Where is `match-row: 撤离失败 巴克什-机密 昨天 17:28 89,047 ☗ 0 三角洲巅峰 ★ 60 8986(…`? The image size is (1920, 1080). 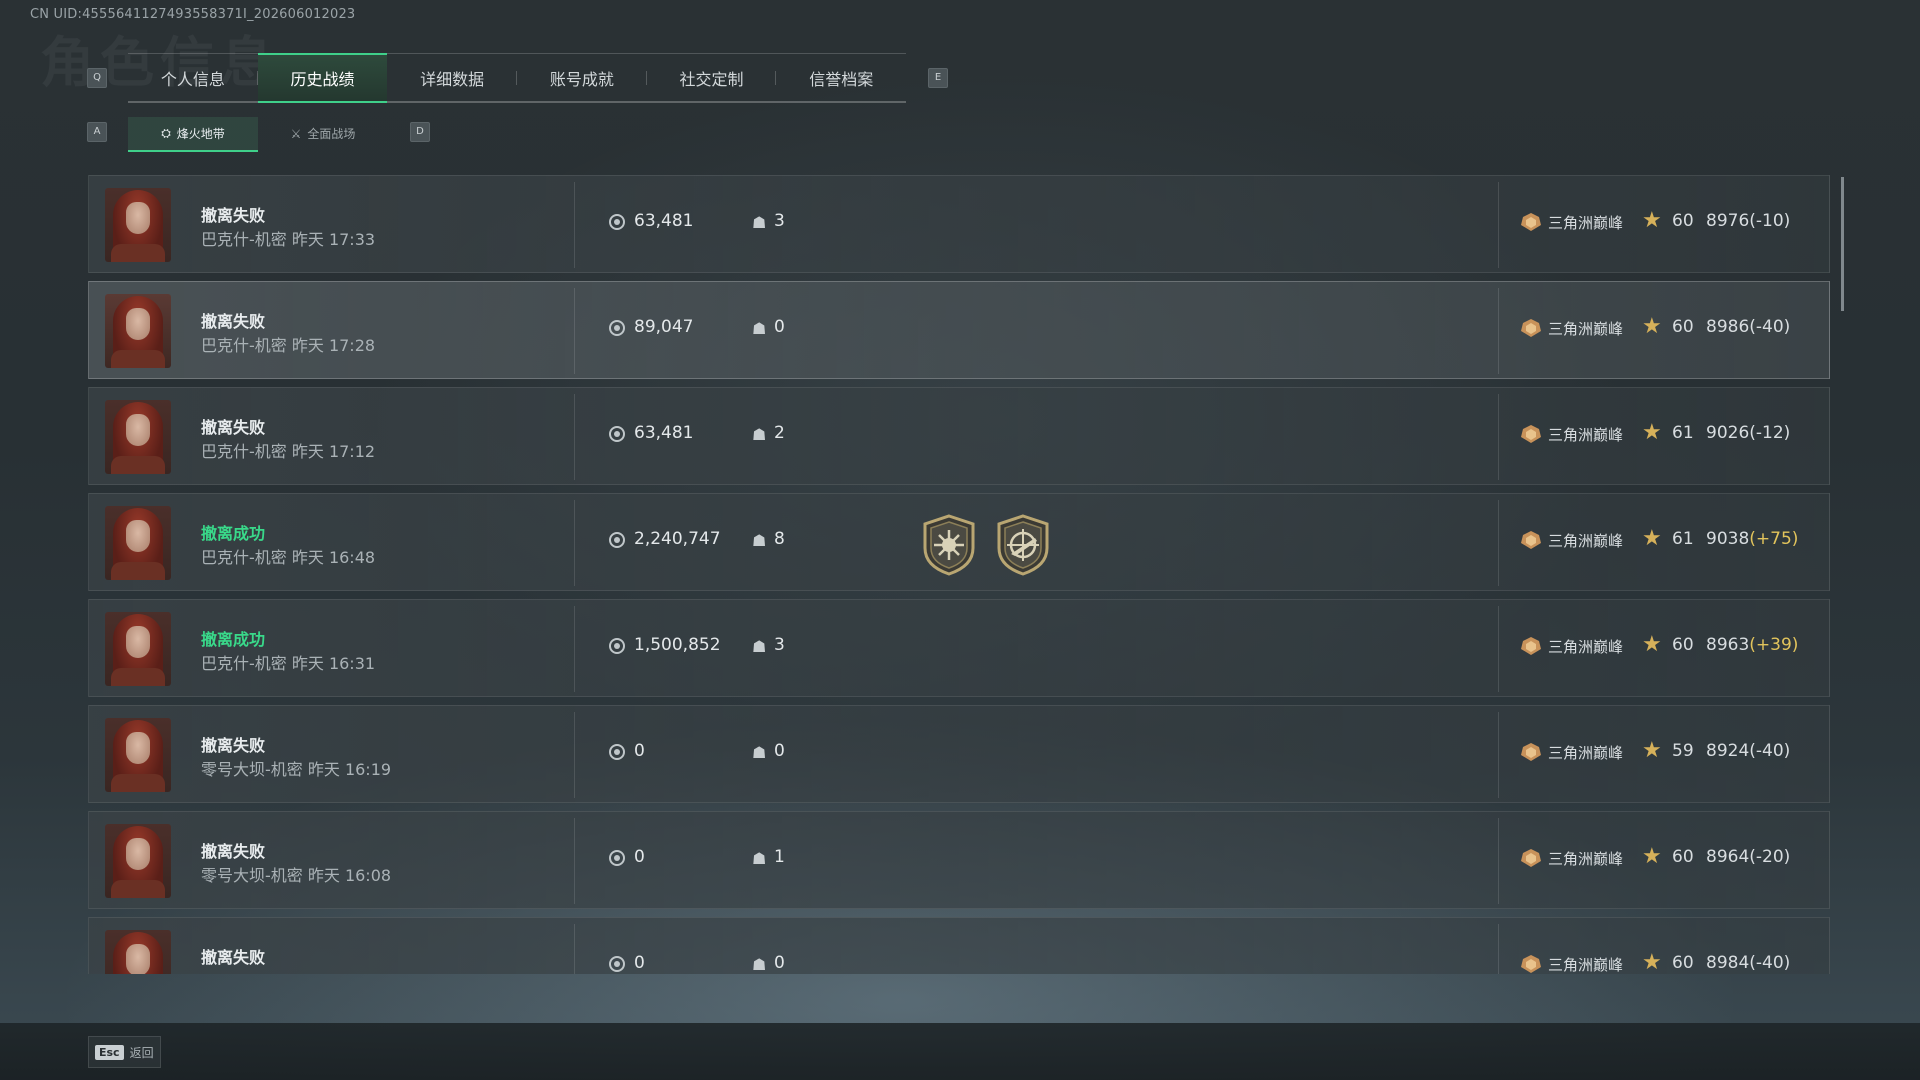
match-row: 撤离失败 巴克什-机密 昨天 17:28 89,047 ☗ 0 三角洲巅峰 ★ 60 8986(… is located at coordinates (959, 330).